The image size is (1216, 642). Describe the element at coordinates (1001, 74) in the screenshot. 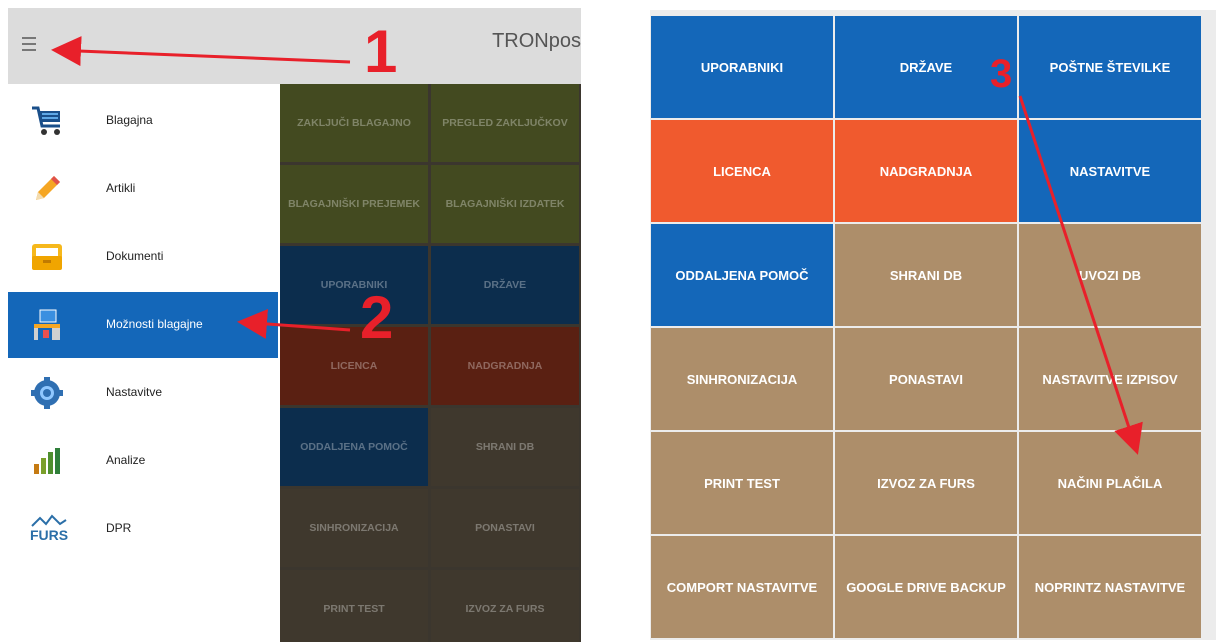

I see `step-3-label: 3` at that location.